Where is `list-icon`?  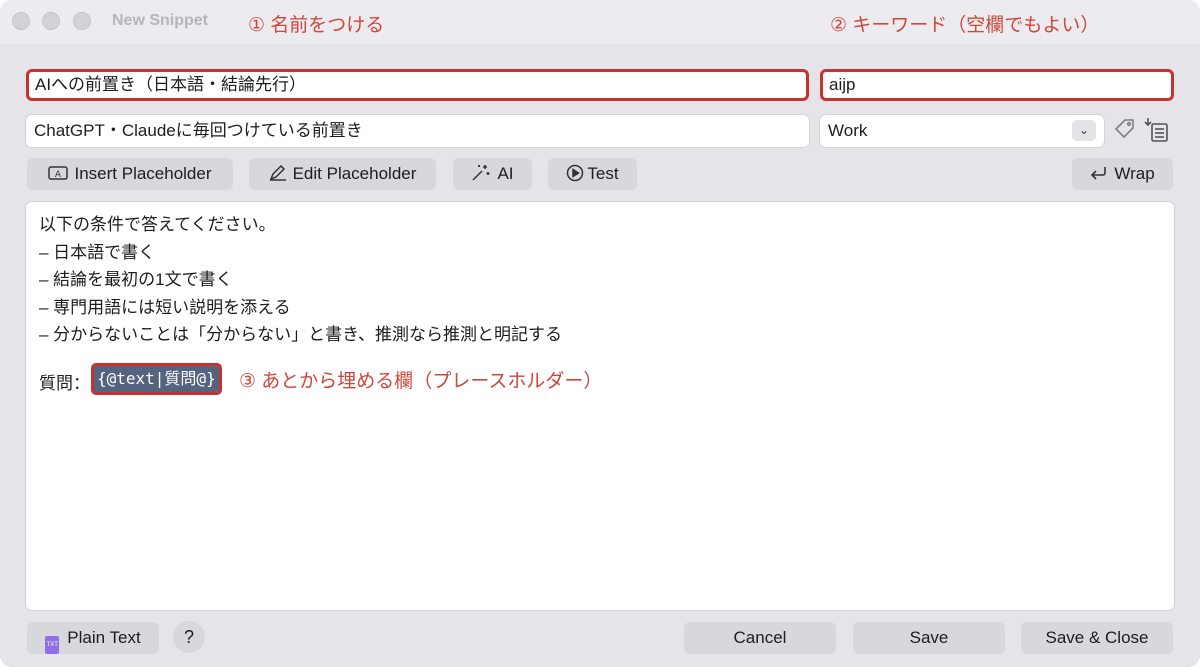 list-icon is located at coordinates (1157, 132).